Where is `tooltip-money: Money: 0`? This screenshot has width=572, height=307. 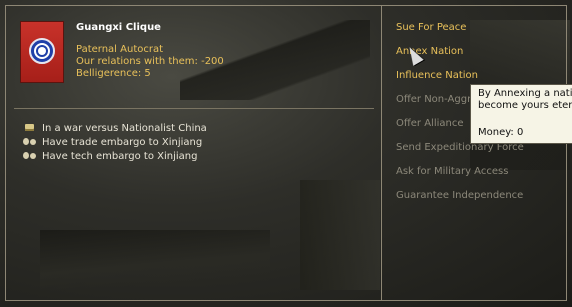 tooltip-money: Money: 0 is located at coordinates (501, 132).